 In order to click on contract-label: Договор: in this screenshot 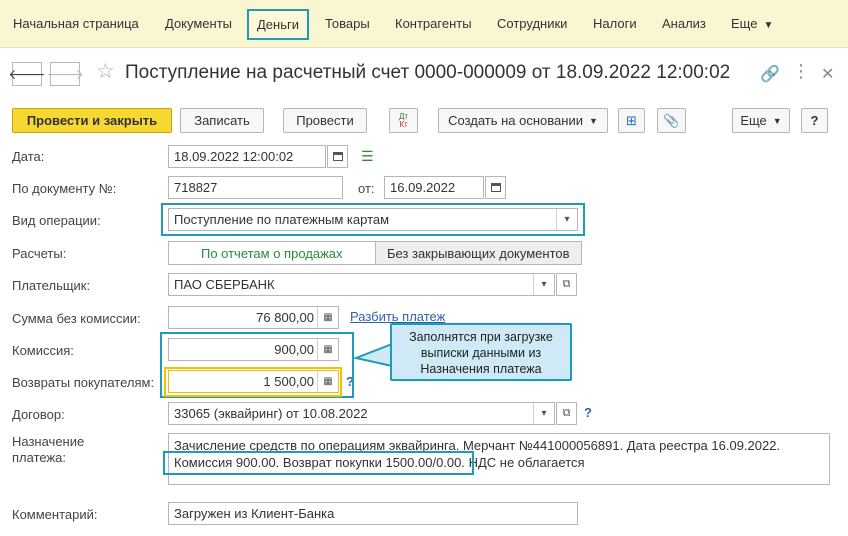, I will do `click(38, 414)`.